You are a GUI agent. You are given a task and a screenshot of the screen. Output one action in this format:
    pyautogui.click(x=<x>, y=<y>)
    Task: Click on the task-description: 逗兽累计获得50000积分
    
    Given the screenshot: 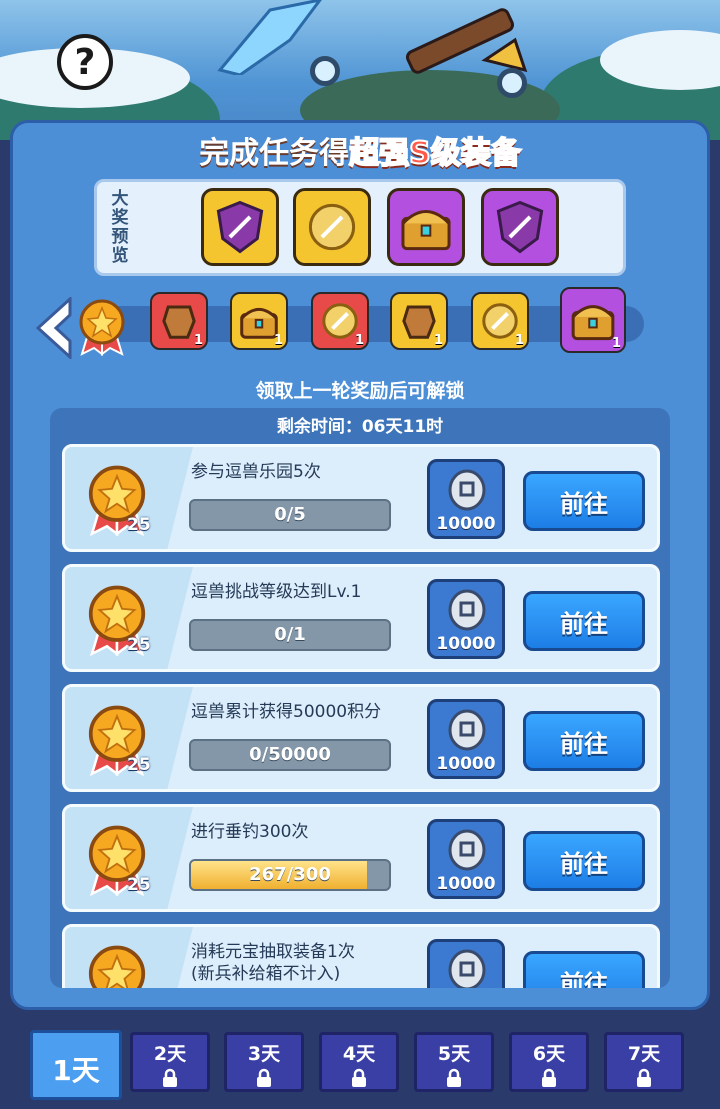 What is the action you would take?
    pyautogui.click(x=286, y=712)
    